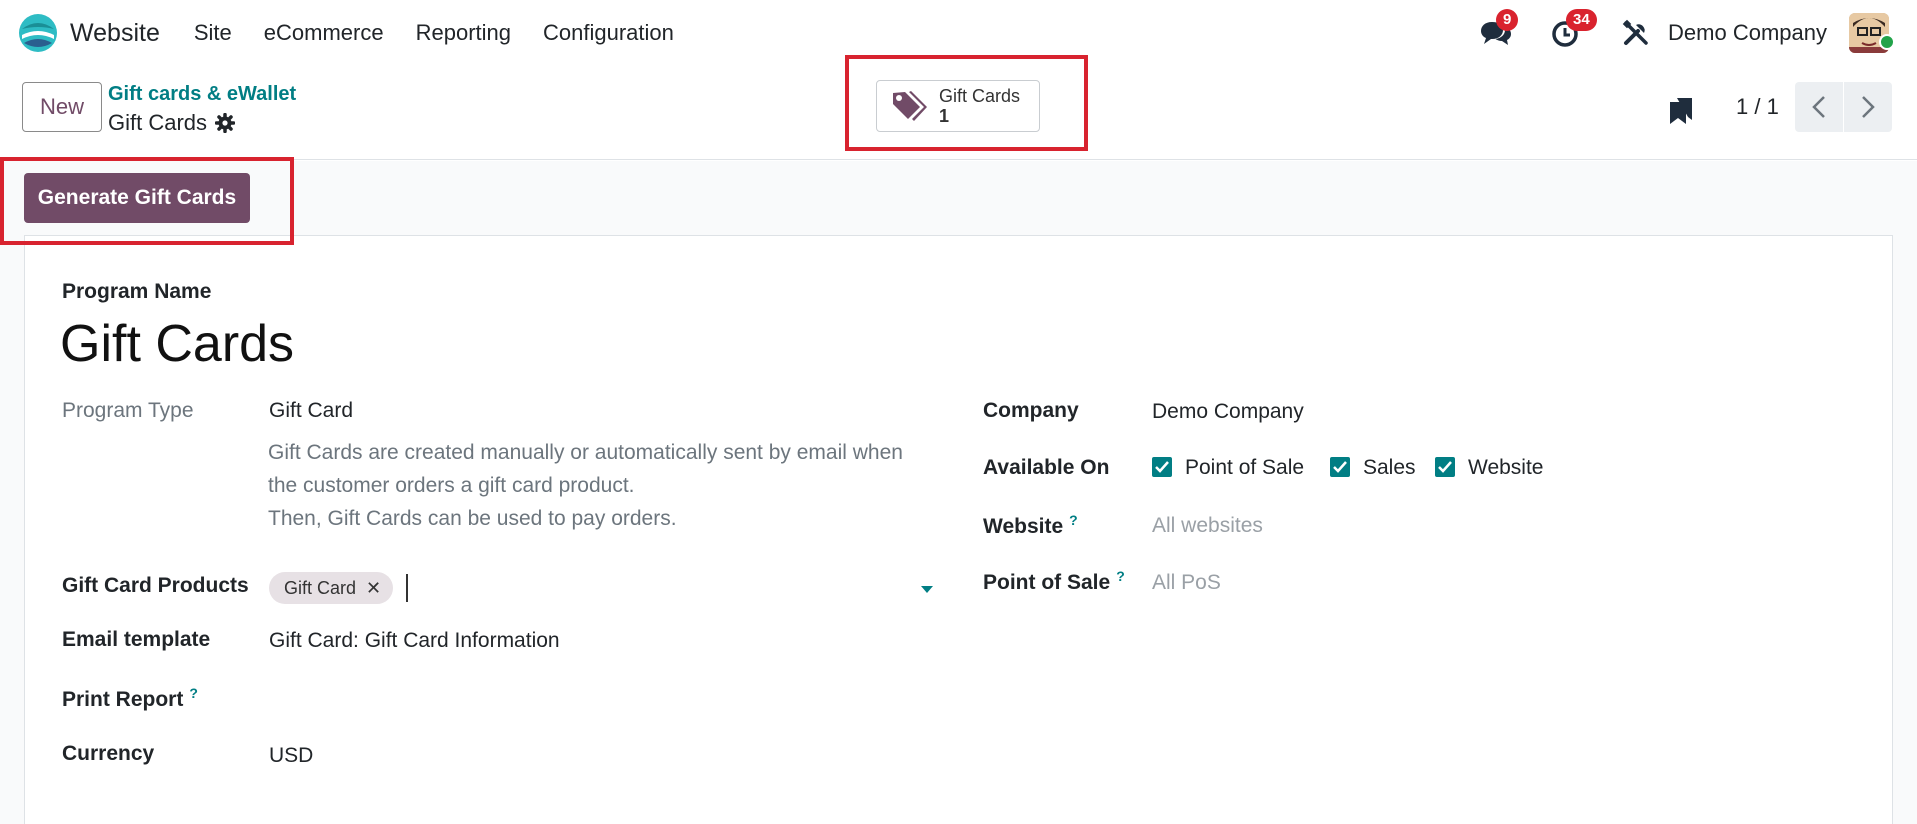 The height and width of the screenshot is (824, 1917). Describe the element at coordinates (213, 33) in the screenshot. I see `menu-site: Site` at that location.